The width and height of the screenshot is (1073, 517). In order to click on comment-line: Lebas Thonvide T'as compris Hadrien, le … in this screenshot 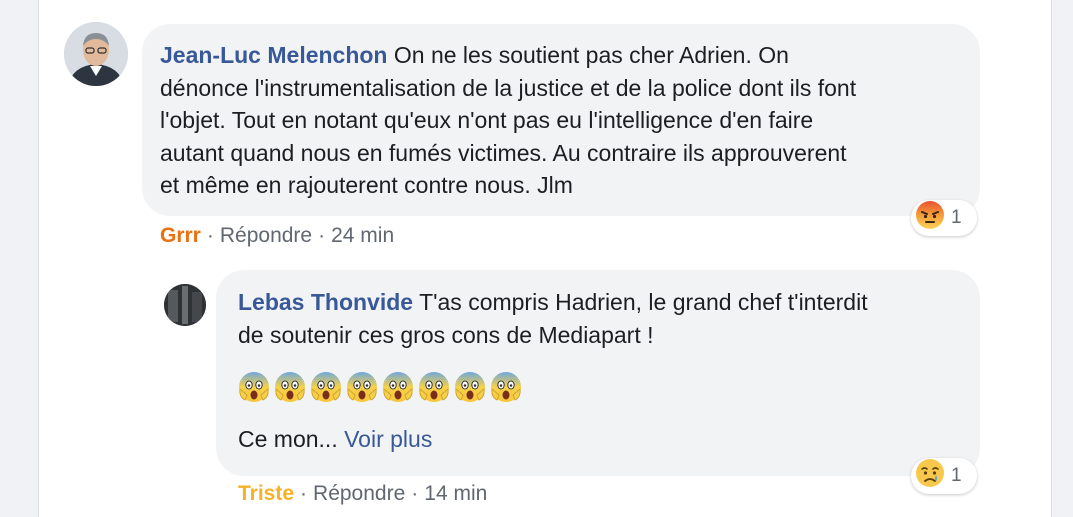, I will do `click(609, 302)`.